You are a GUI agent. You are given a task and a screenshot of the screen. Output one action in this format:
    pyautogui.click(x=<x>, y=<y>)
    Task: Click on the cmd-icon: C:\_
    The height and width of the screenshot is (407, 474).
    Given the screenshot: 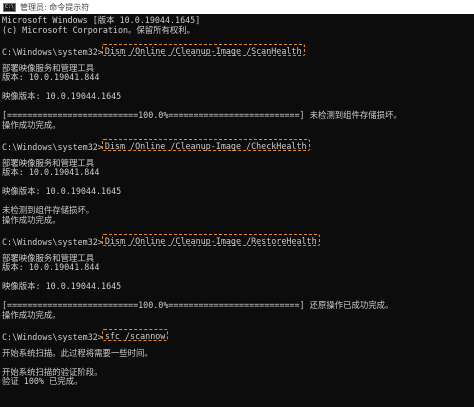 What is the action you would take?
    pyautogui.click(x=9, y=7)
    